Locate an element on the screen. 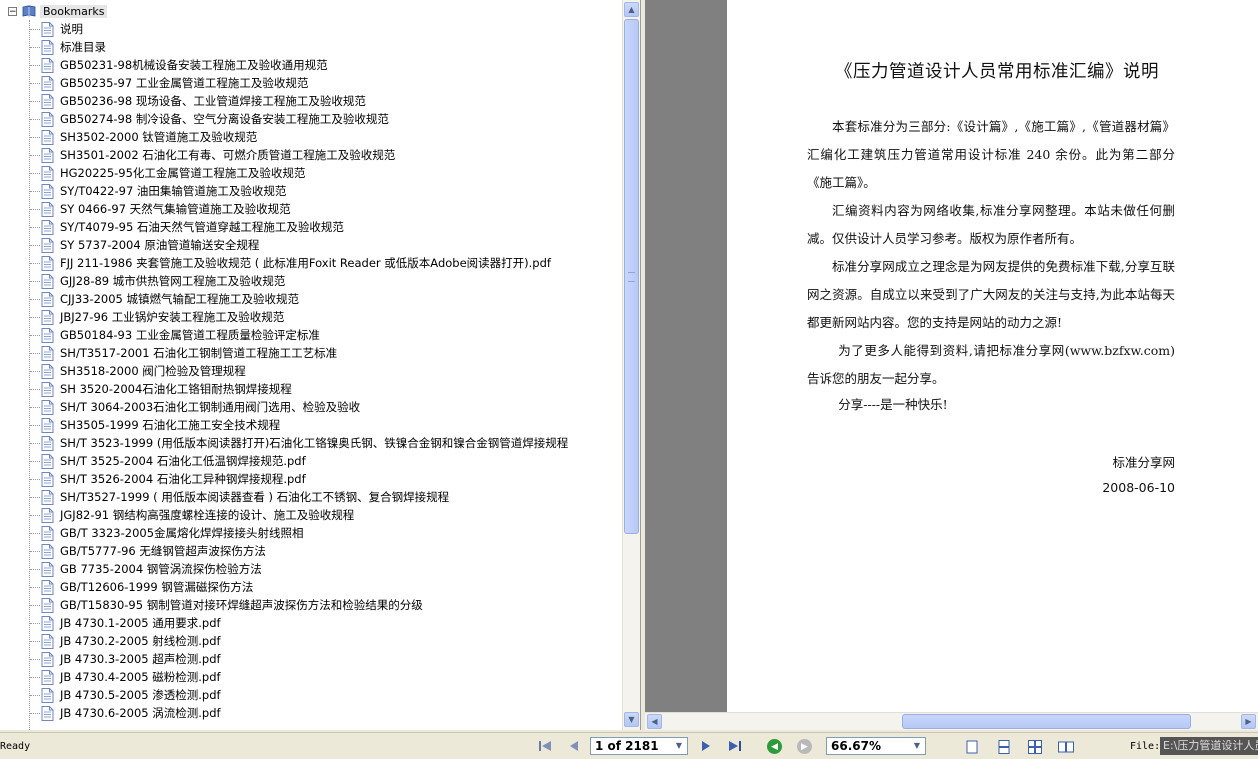  bookmark-item: JGJ82-91 钢结构高强度螺栓连接的设计、施工及验收规程 is located at coordinates (284, 515).